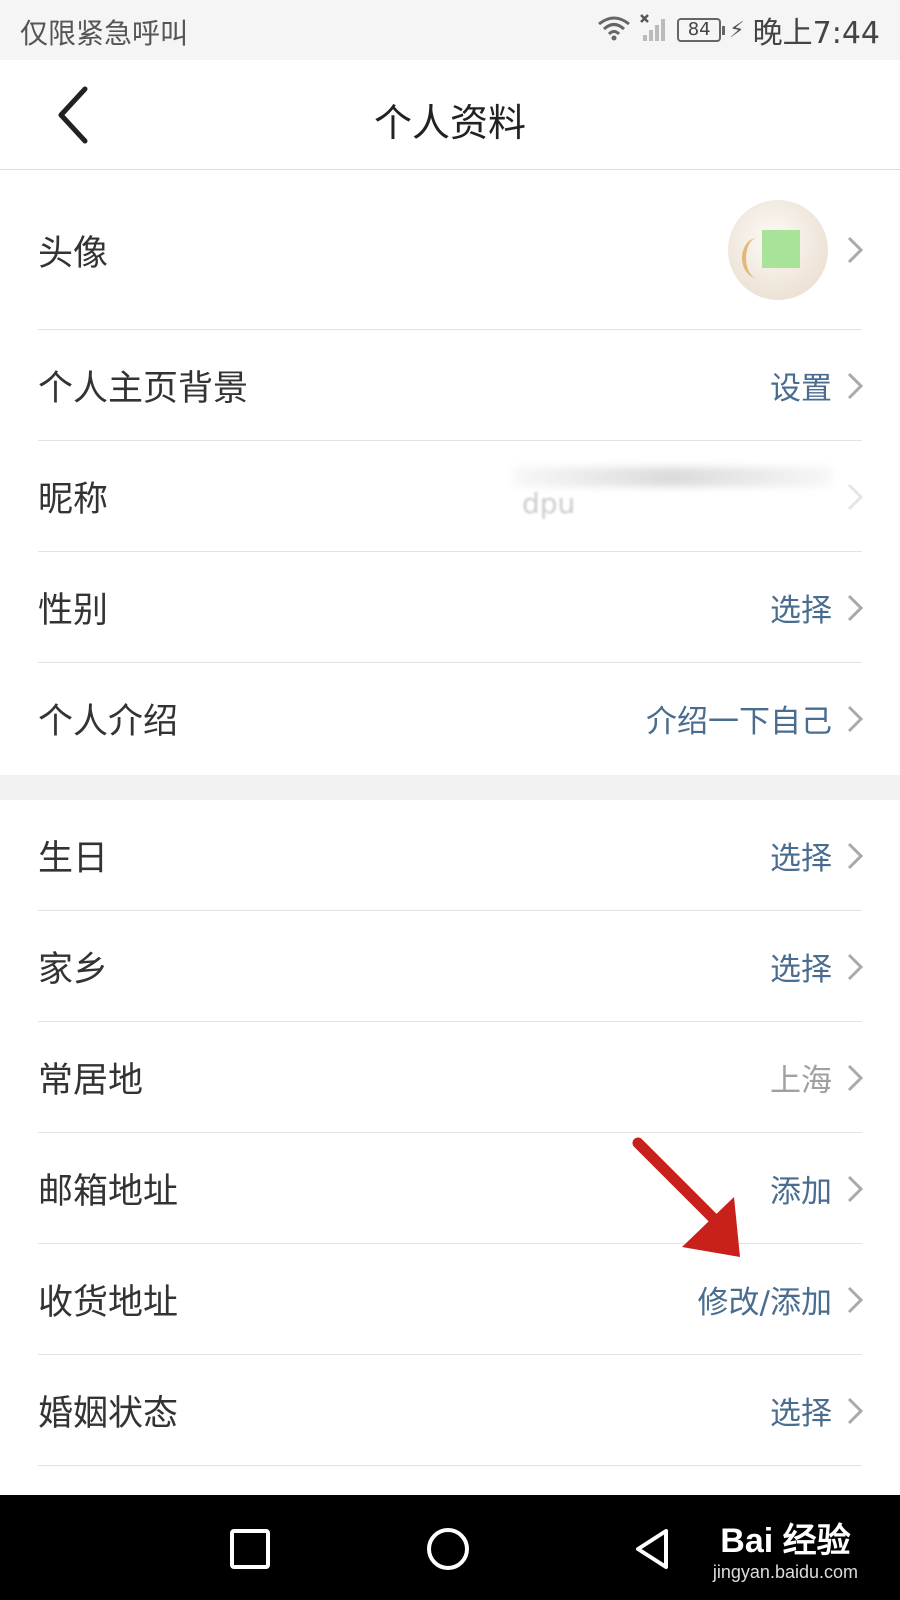 This screenshot has width=900, height=1600. Describe the element at coordinates (450, 30) in the screenshot. I see `status-bar: 仅限紧急呼叫 84 ⚡ 晚上7:44` at that location.